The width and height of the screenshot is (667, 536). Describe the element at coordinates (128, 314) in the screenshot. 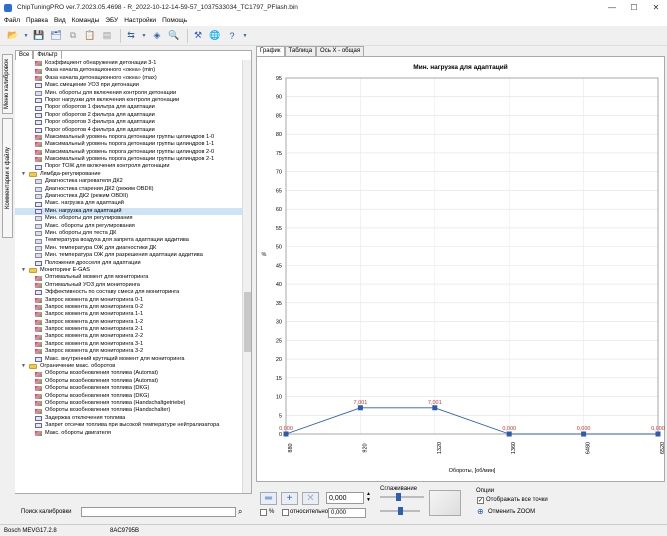

I see `tree-item: Запрос момента для мониторинга 1-1` at that location.